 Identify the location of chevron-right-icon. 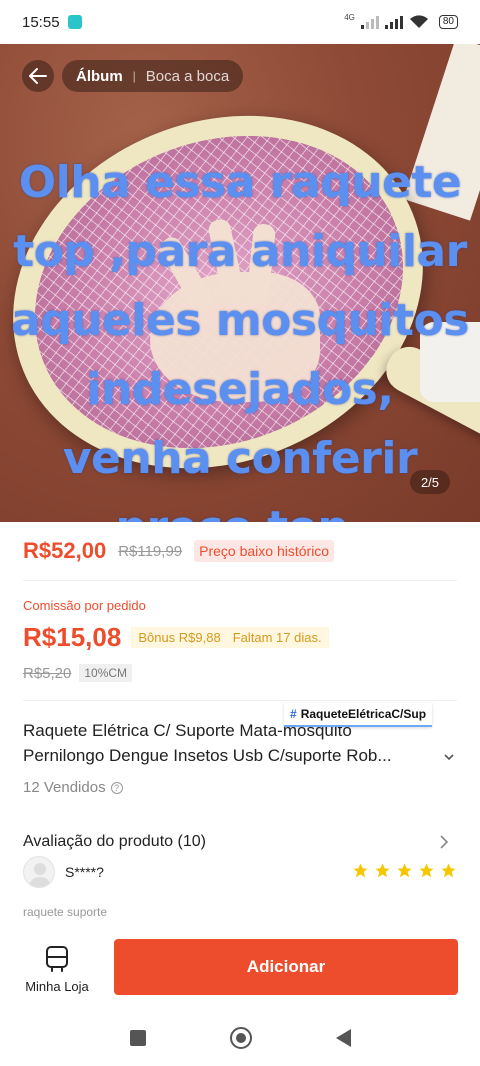
(444, 842).